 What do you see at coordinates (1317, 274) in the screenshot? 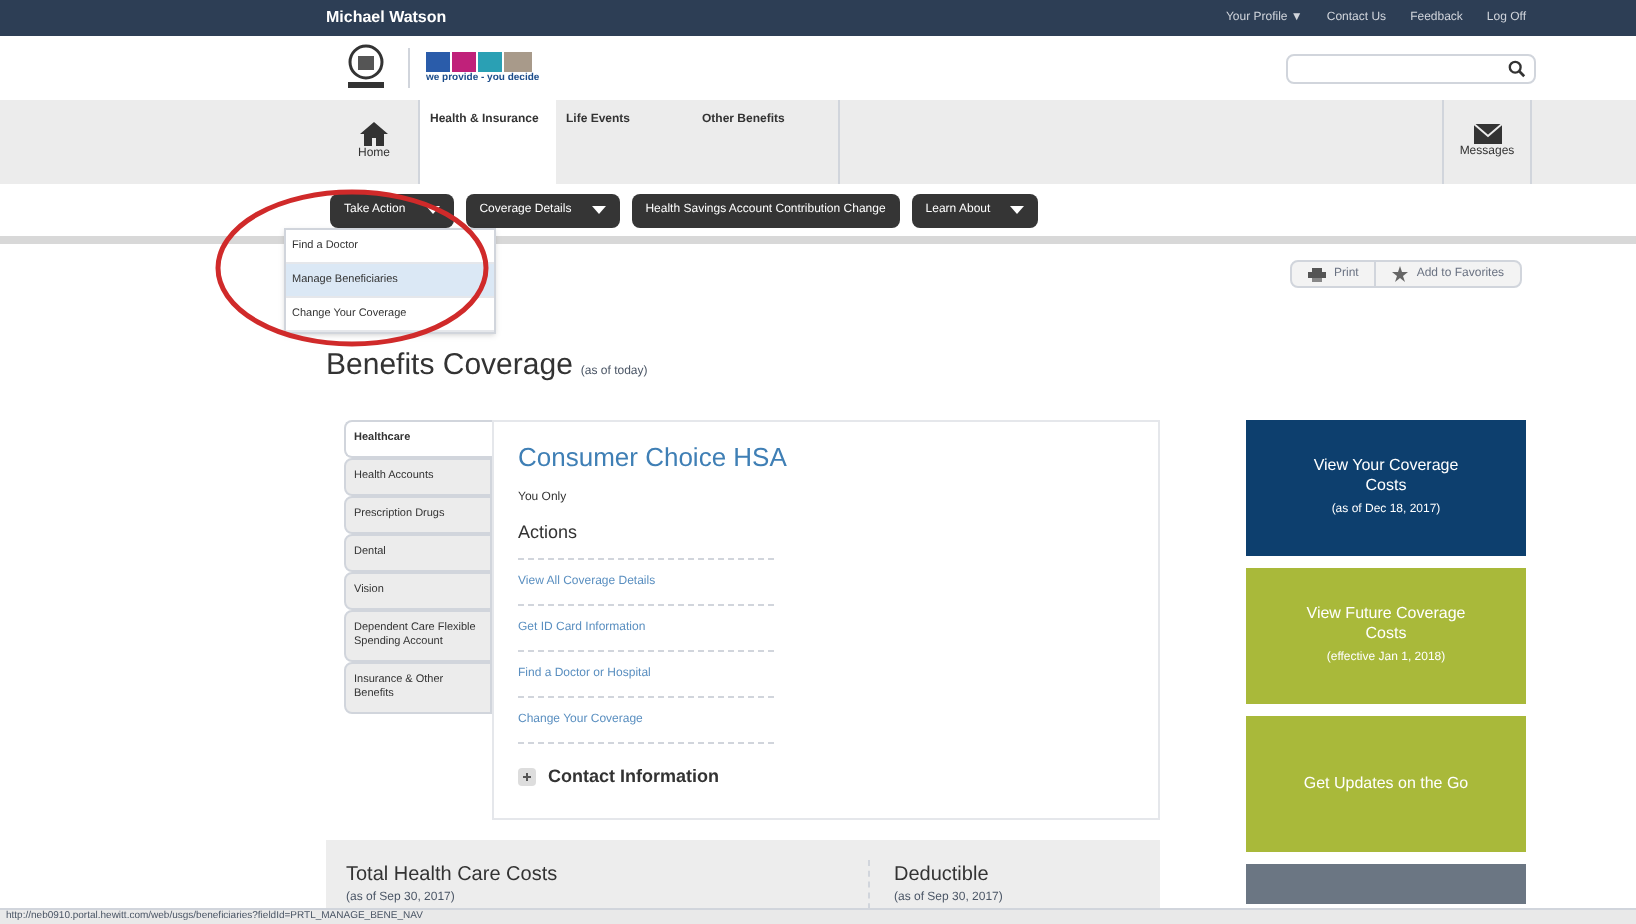
I see `printer-icon` at bounding box center [1317, 274].